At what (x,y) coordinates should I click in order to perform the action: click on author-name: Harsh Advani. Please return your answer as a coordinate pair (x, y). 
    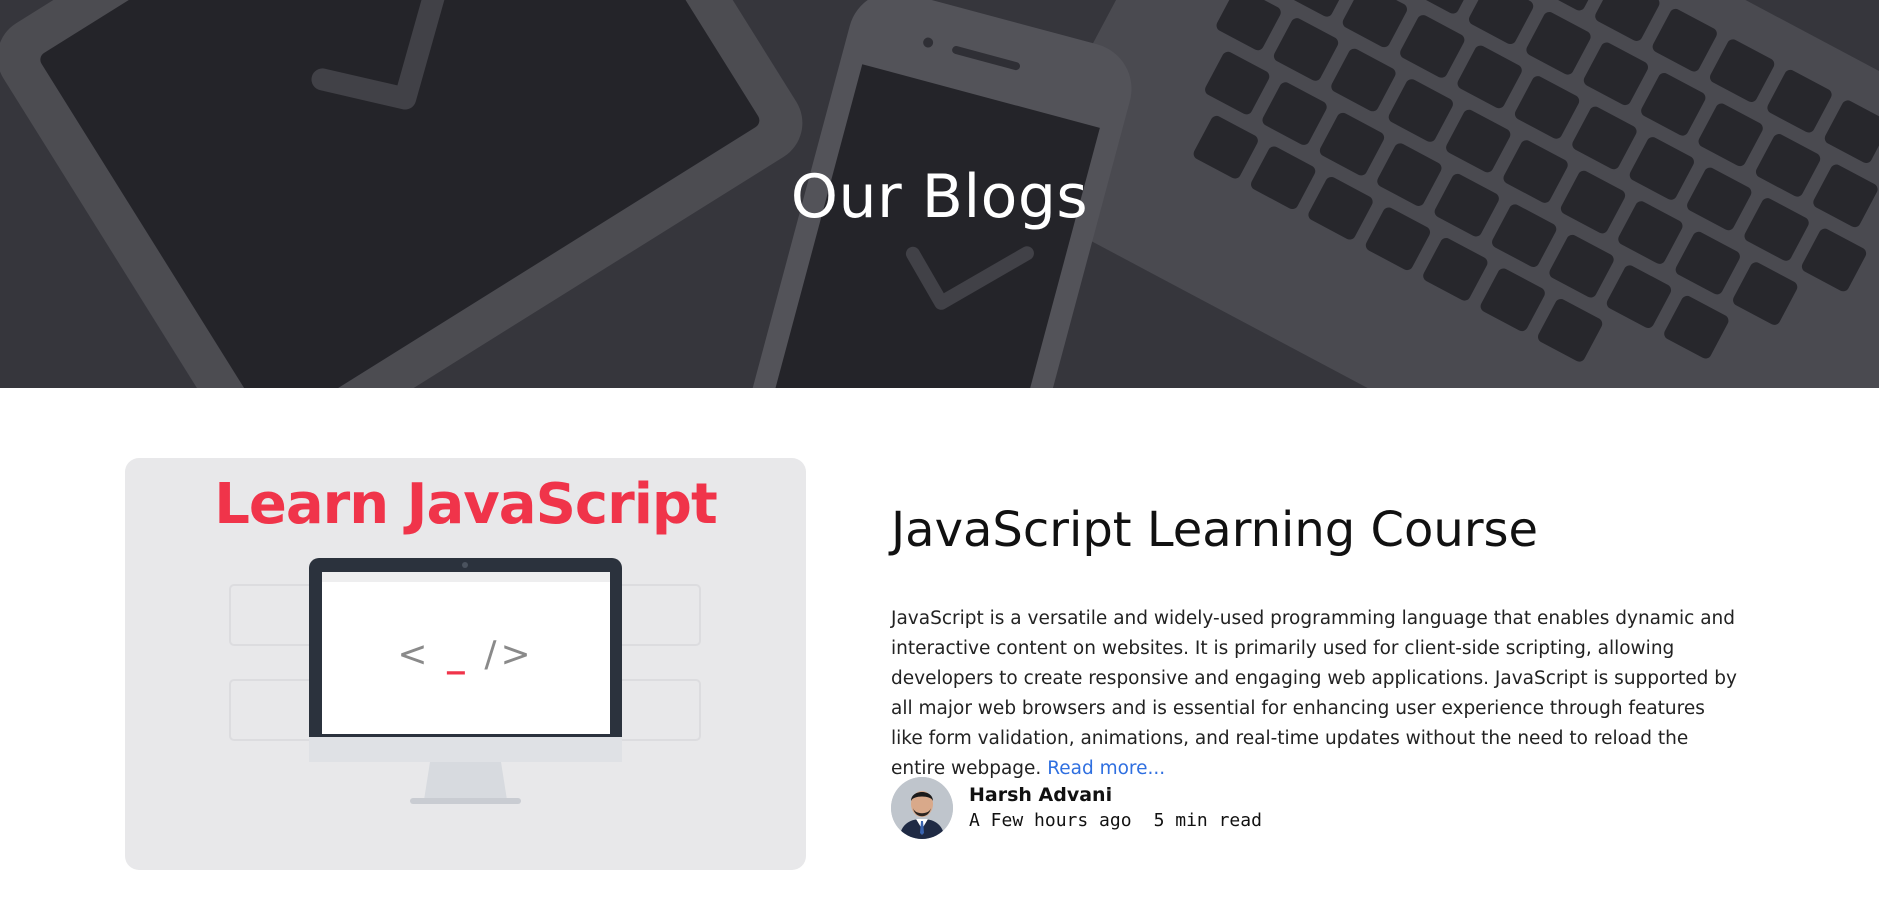
    Looking at the image, I should click on (1115, 795).